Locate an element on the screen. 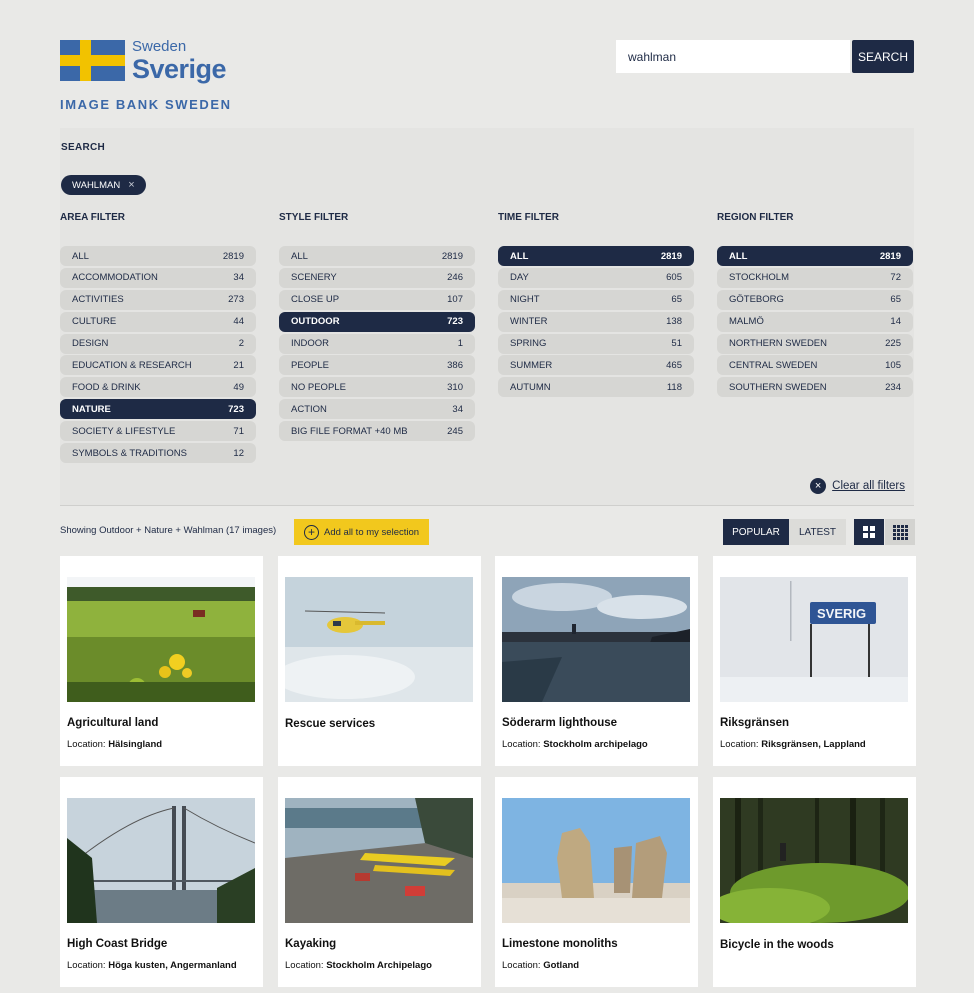 The width and height of the screenshot is (974, 993). clear-all-filters-link: × Clear all filters is located at coordinates (857, 486).